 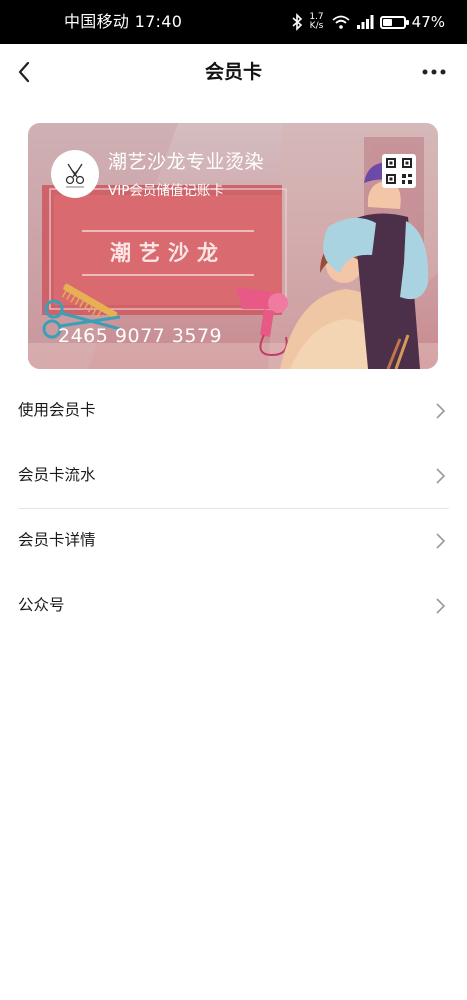 I want to click on card-number: 2465 9077 3579, so click(x=140, y=336).